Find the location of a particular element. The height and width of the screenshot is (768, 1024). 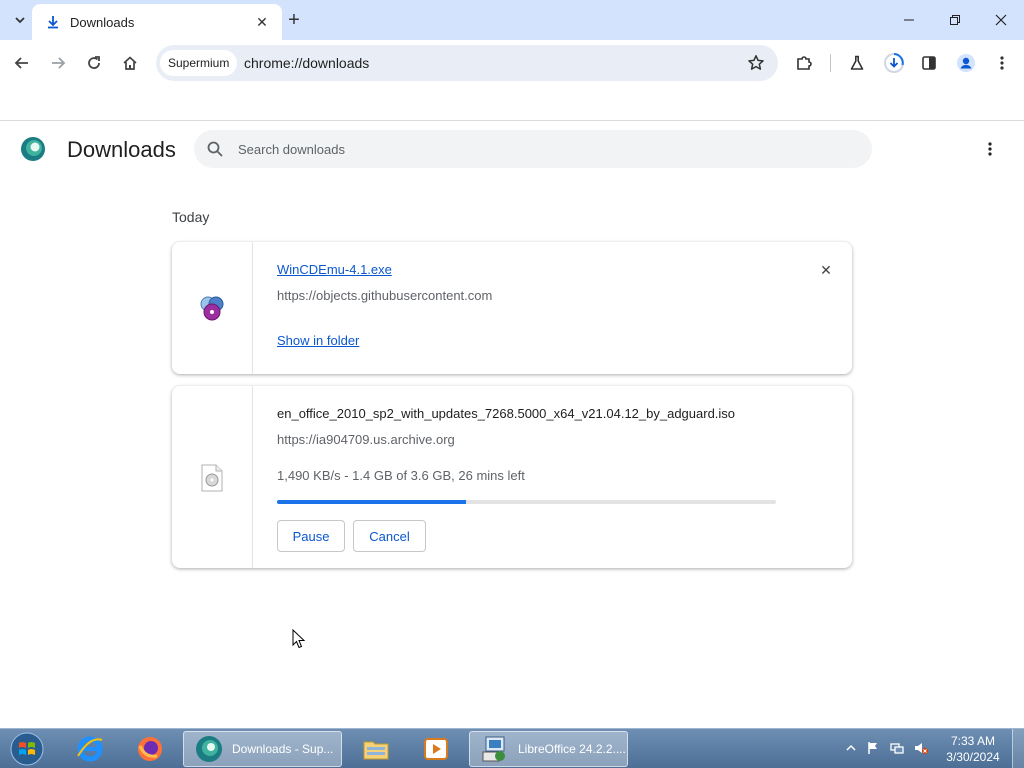

arrow-right-icon is located at coordinates (59, 63).